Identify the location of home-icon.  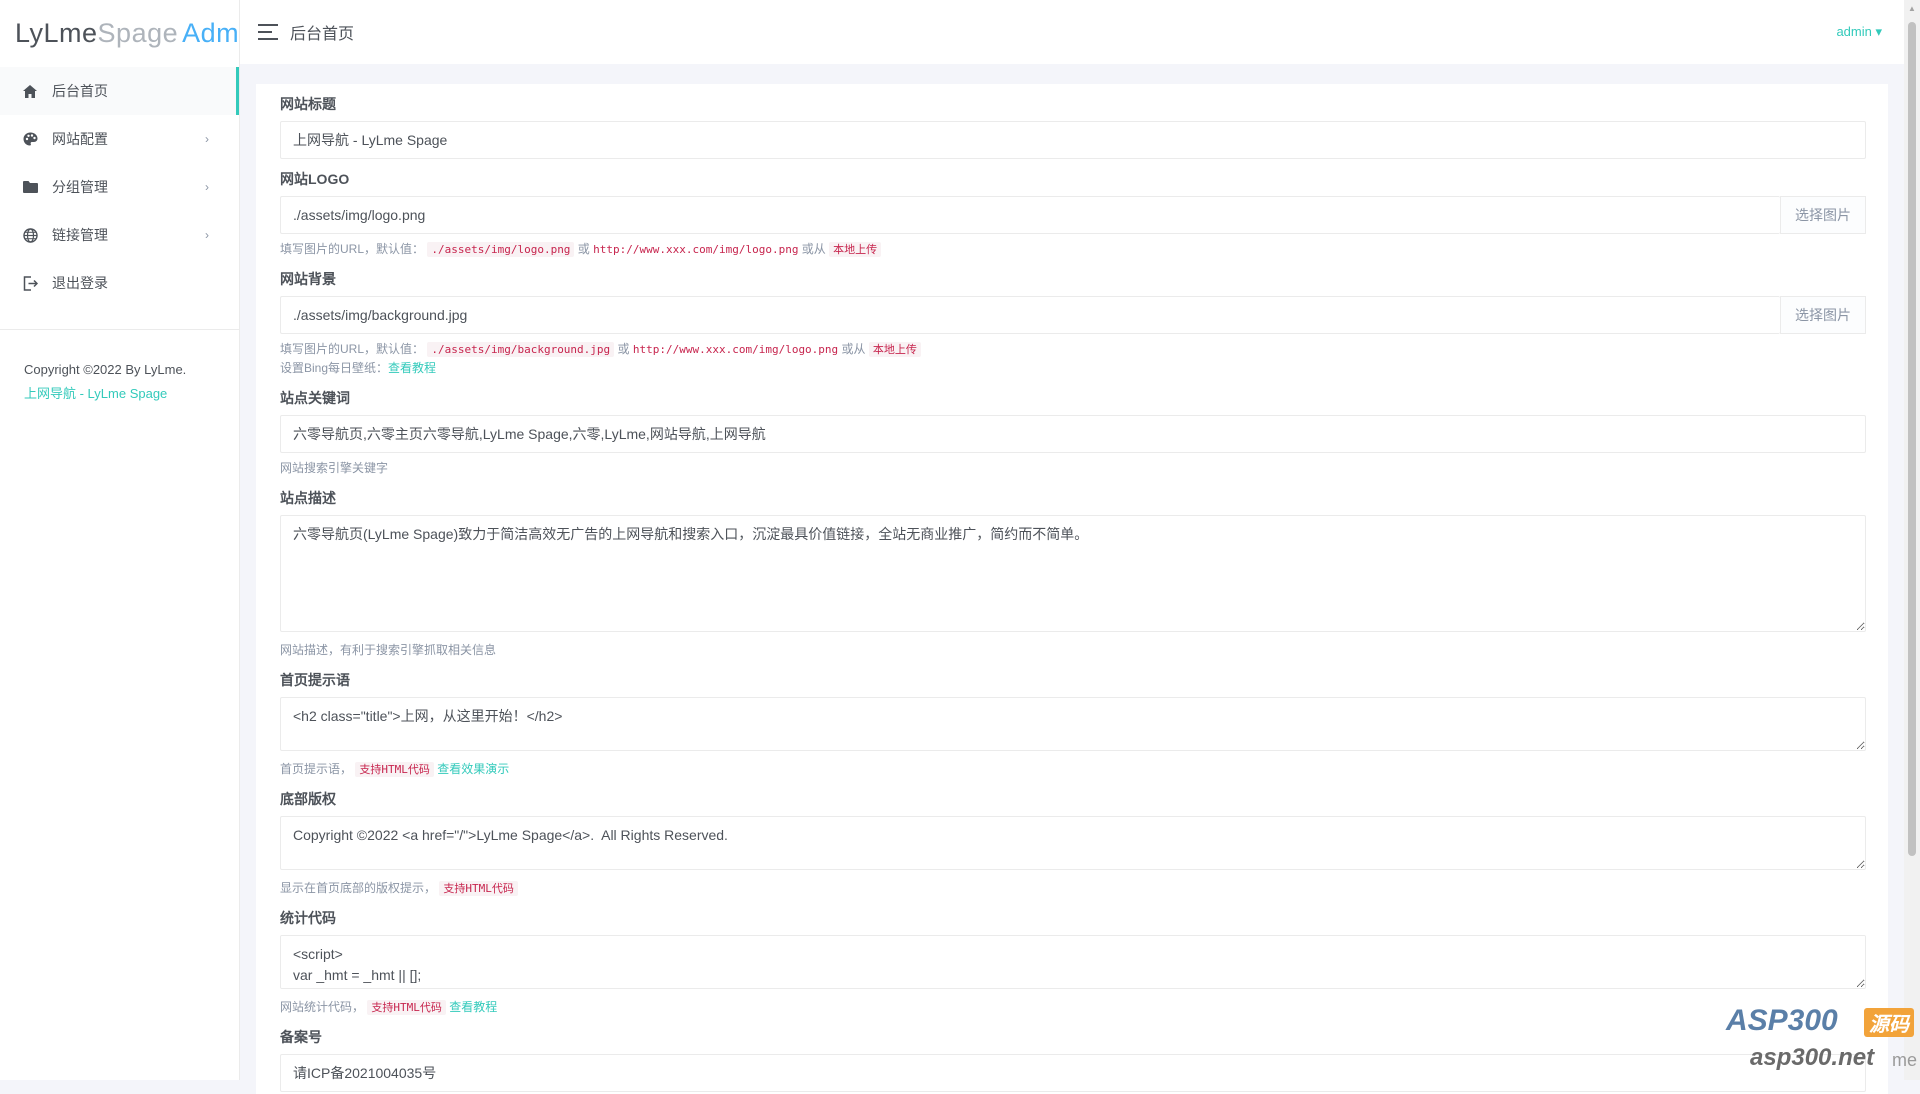
(30, 91).